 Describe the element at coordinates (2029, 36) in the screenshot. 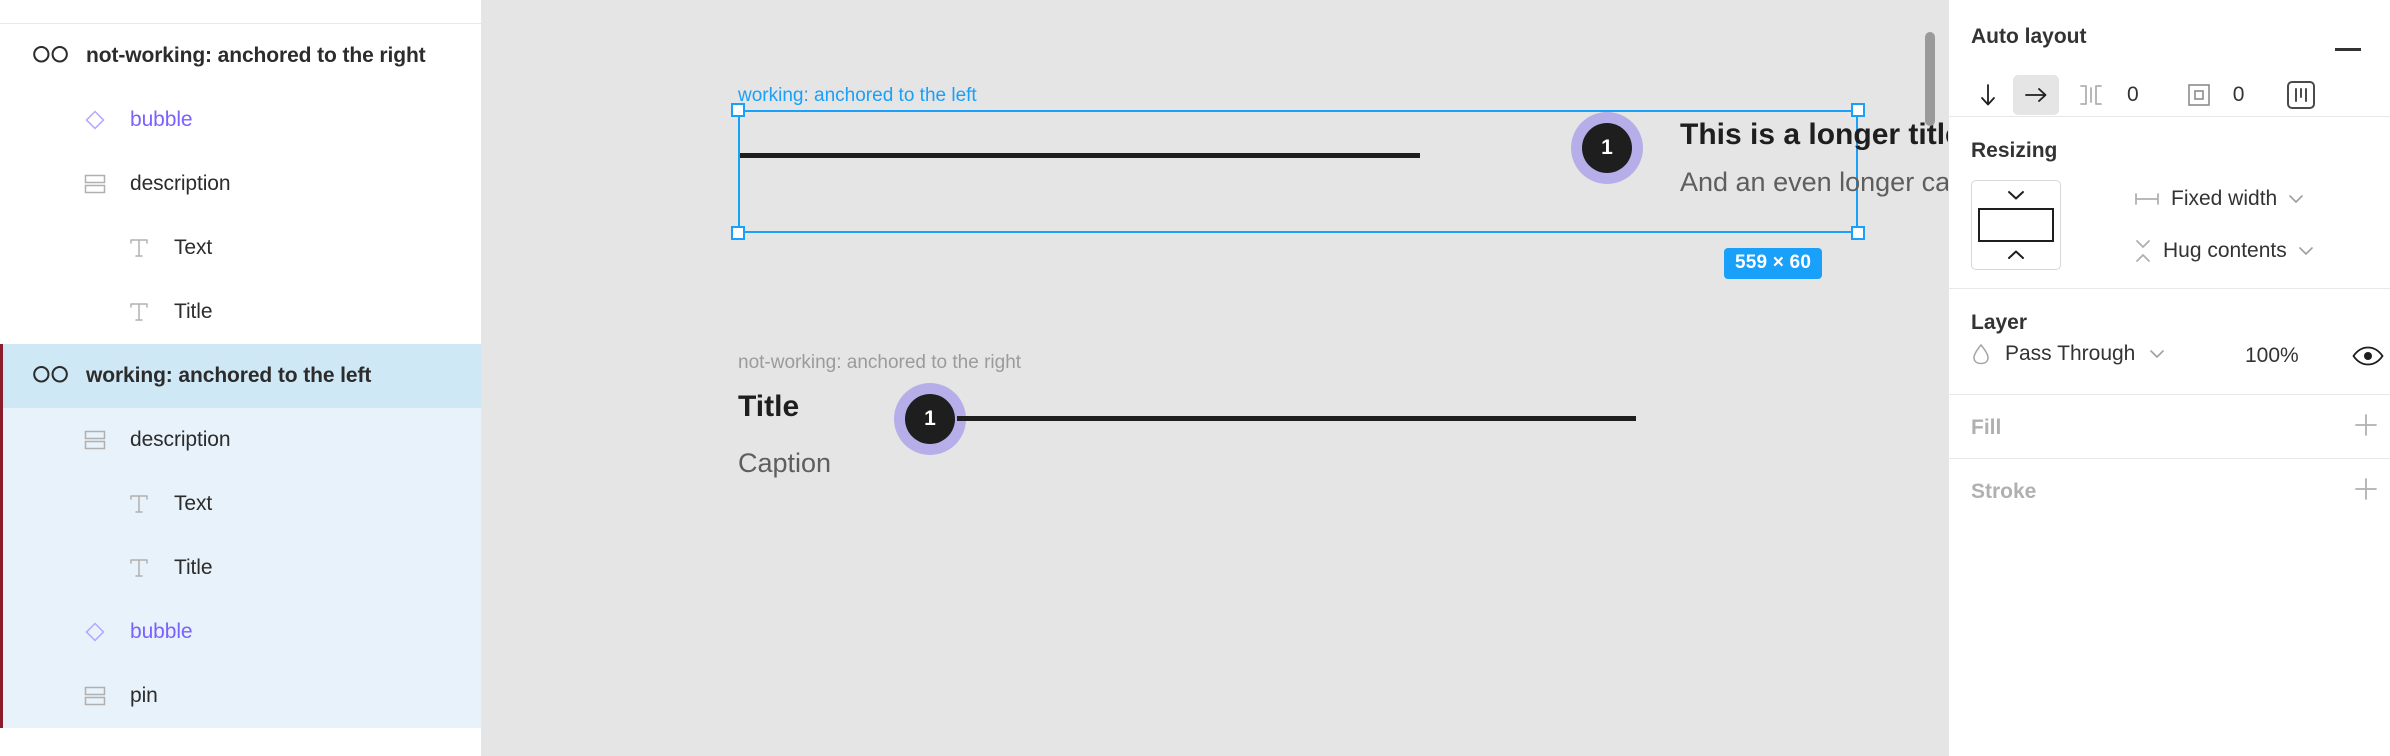

I see `auto-layout-heading: Auto layout` at that location.